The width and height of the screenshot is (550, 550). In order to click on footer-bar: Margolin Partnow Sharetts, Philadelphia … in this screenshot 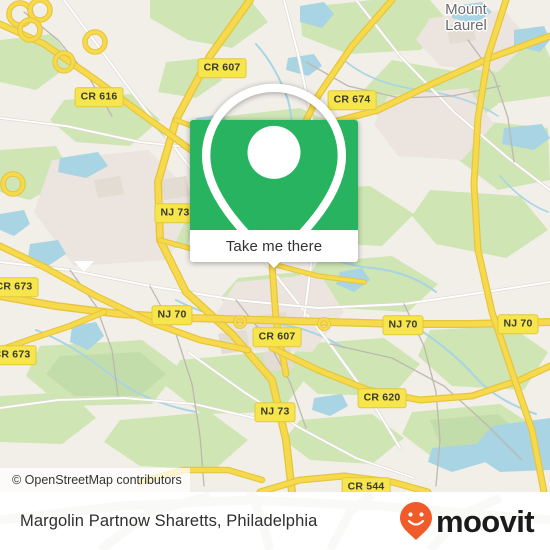, I will do `click(275, 521)`.